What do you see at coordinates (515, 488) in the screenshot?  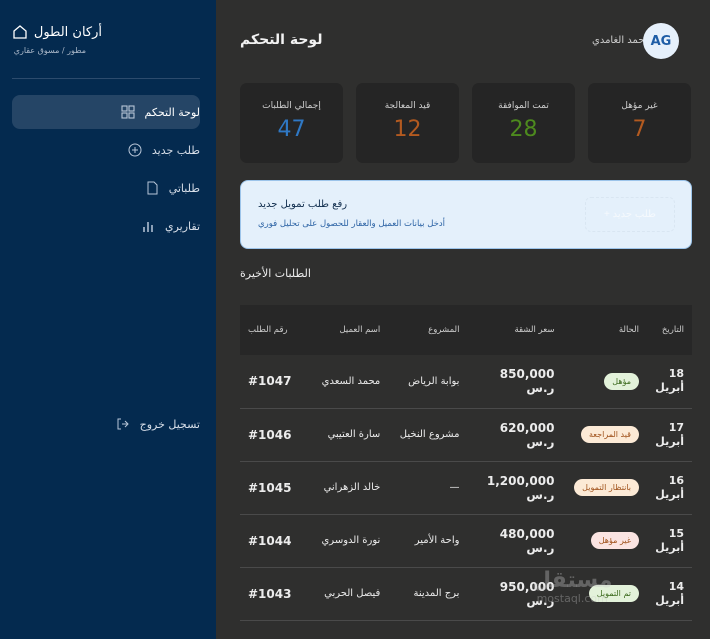 I see `price-cell: 1,200,000 ر.س` at bounding box center [515, 488].